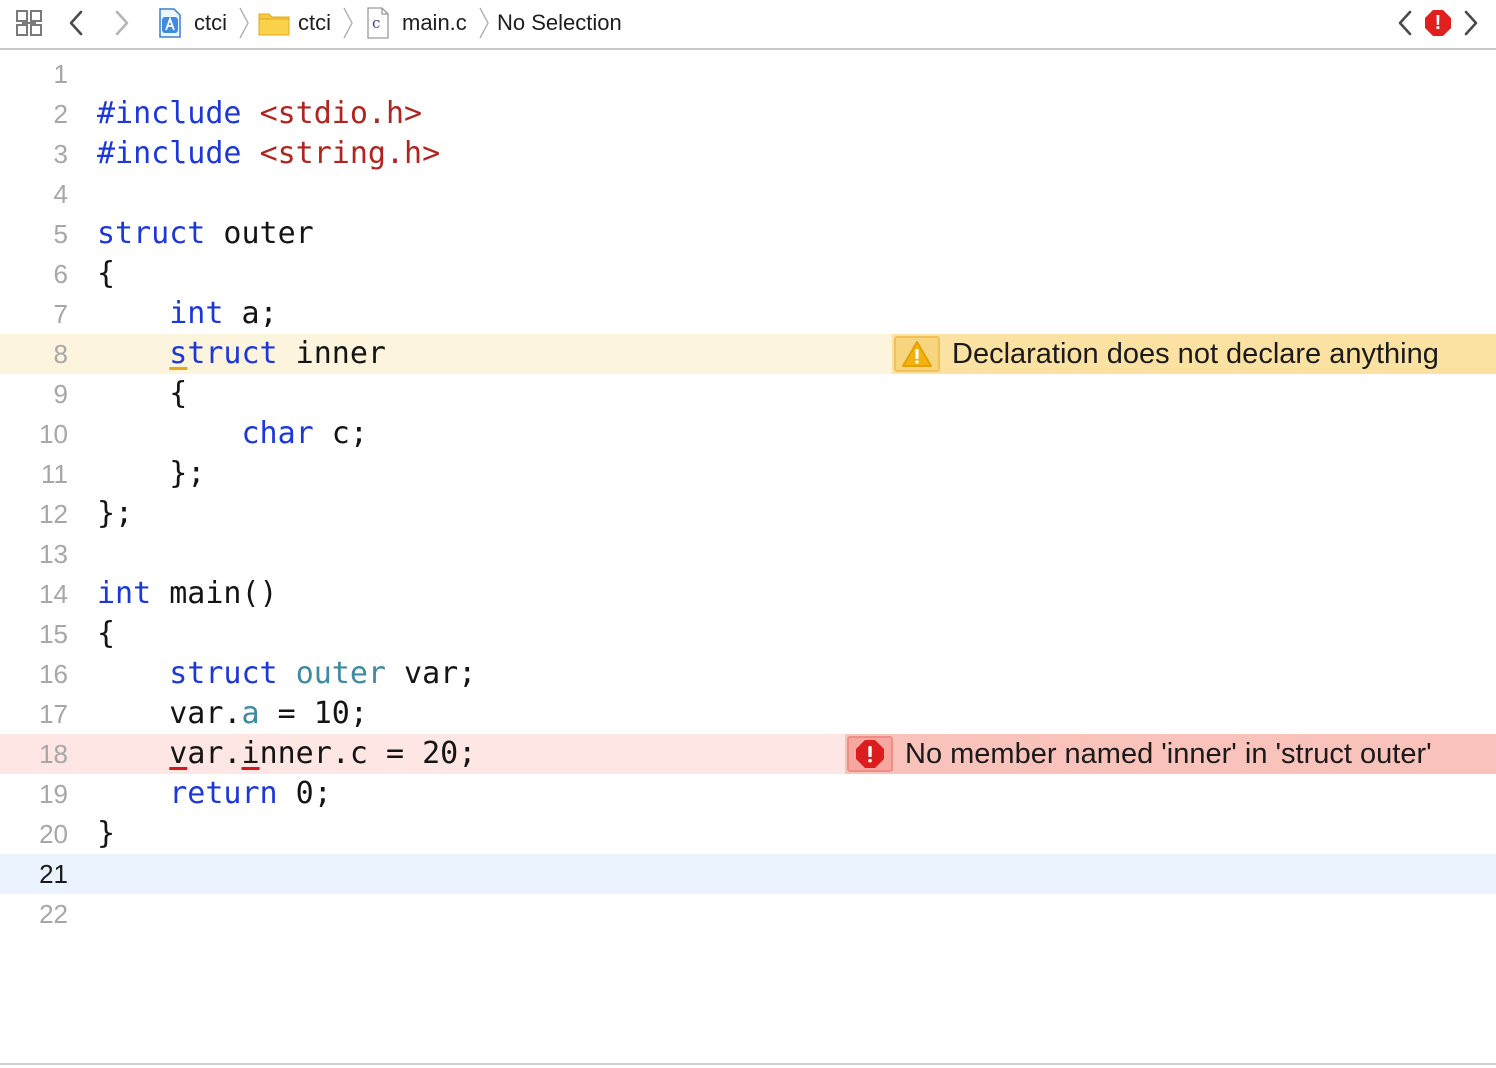 The width and height of the screenshot is (1496, 1068). What do you see at coordinates (559, 23) in the screenshot?
I see `breadcrumb-symbol: No Selection` at bounding box center [559, 23].